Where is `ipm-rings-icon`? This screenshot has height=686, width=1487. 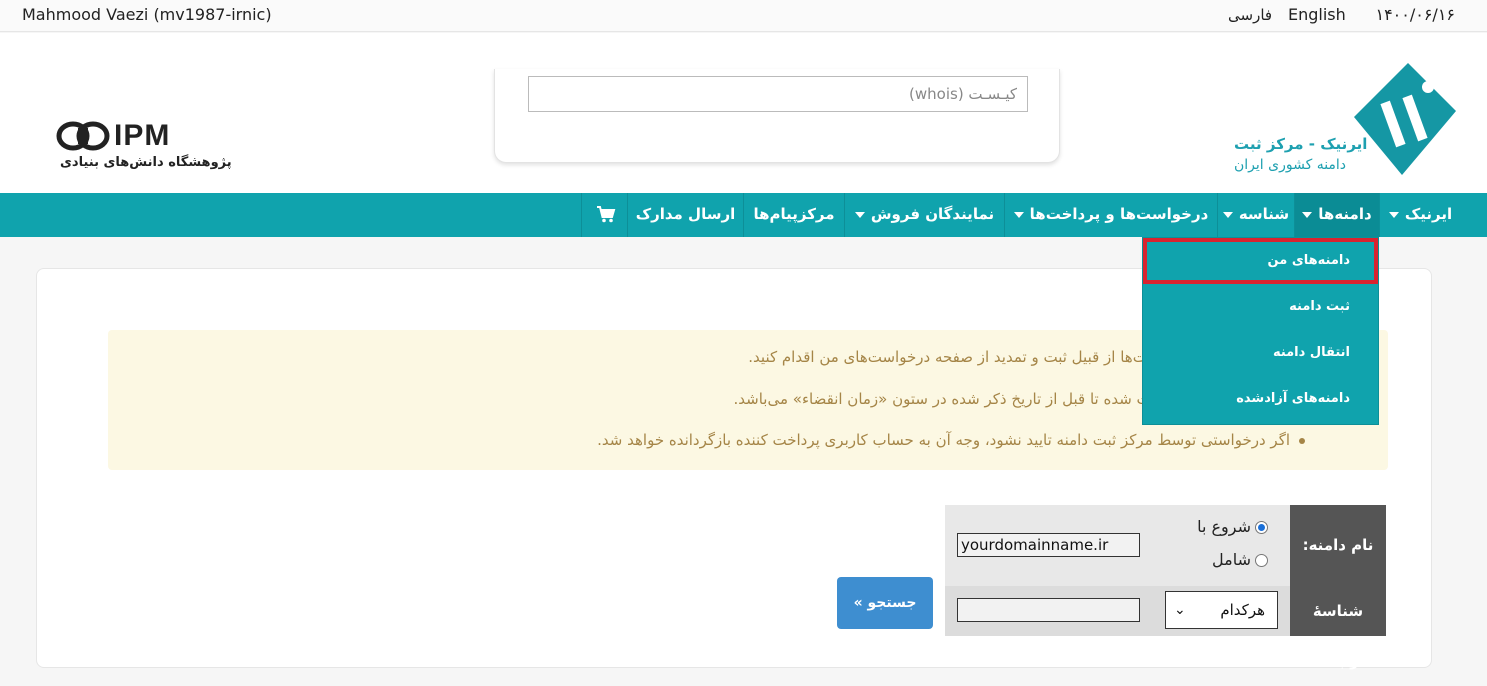 ipm-rings-icon is located at coordinates (83, 136).